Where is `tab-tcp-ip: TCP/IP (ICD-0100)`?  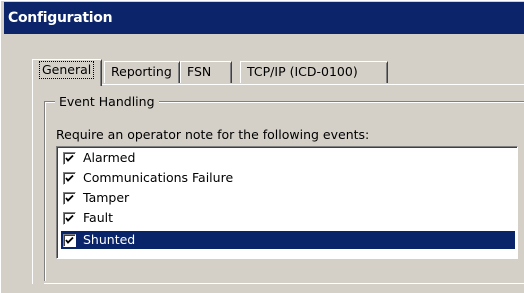 tab-tcp-ip: TCP/IP (ICD-0100) is located at coordinates (314, 72).